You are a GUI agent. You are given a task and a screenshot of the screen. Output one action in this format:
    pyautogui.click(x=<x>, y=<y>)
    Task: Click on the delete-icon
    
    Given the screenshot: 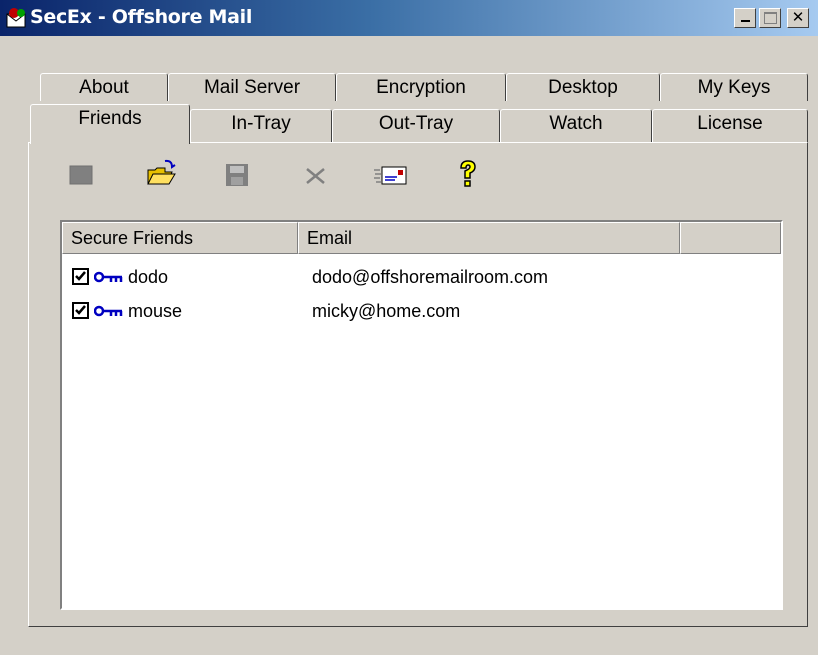 What is the action you would take?
    pyautogui.click(x=315, y=176)
    